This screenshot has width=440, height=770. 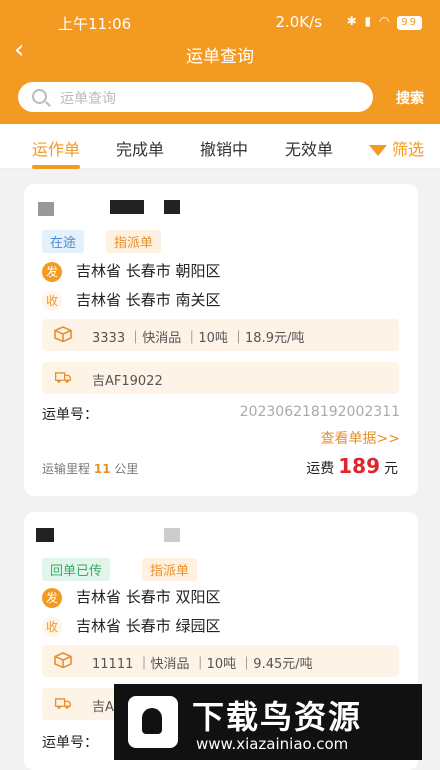 What do you see at coordinates (220, 57) in the screenshot?
I see `page-title: 运单查询` at bounding box center [220, 57].